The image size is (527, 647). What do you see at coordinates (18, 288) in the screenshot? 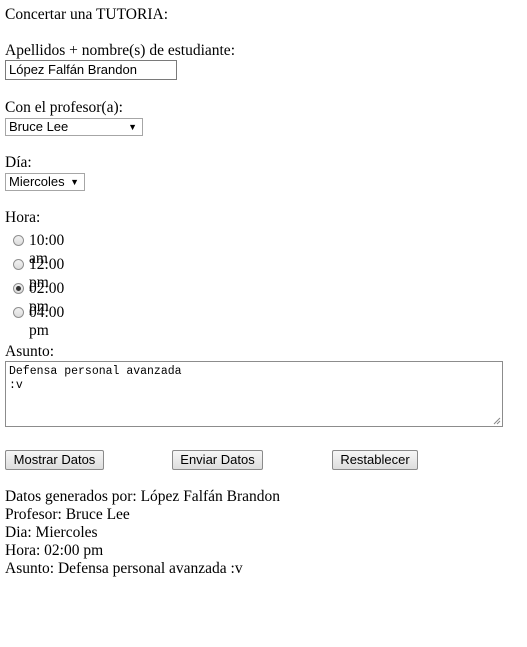
I see `radio-button-selected` at bounding box center [18, 288].